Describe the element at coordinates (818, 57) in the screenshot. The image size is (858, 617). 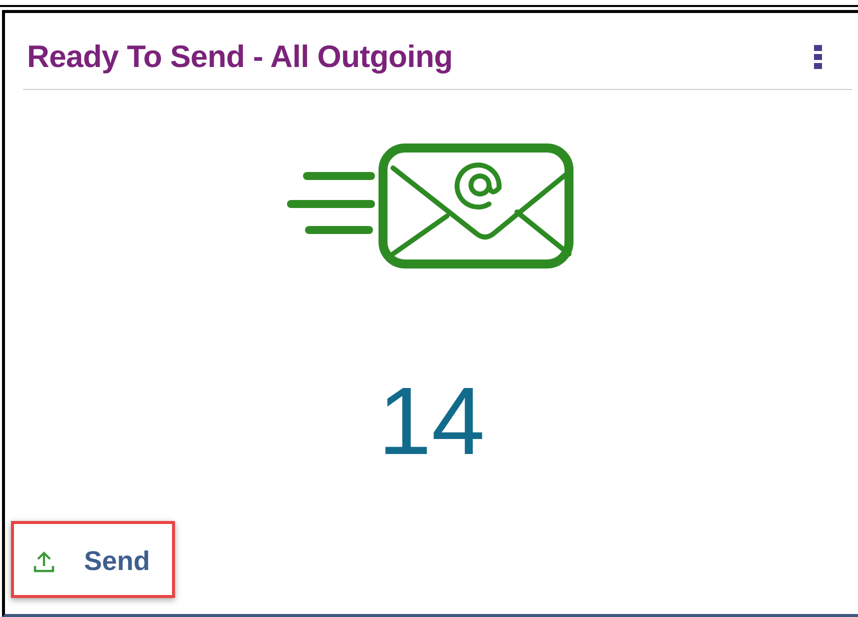
I see `more-options-icon` at that location.